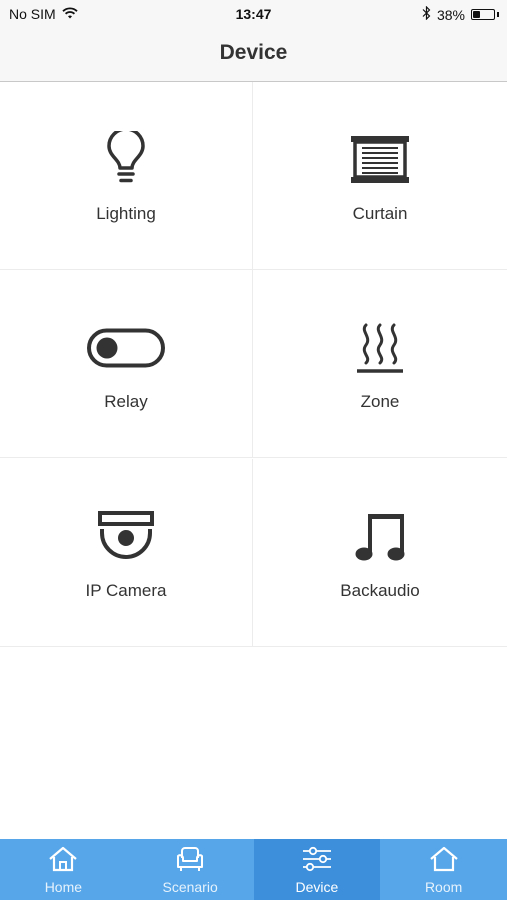  I want to click on device-label: Zone, so click(380, 401).